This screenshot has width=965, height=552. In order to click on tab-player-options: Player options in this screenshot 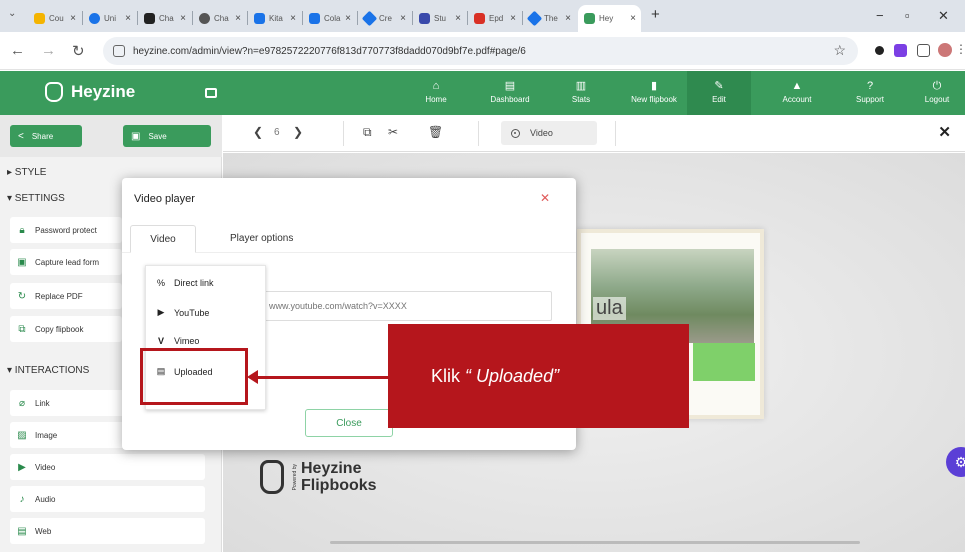, I will do `click(261, 238)`.